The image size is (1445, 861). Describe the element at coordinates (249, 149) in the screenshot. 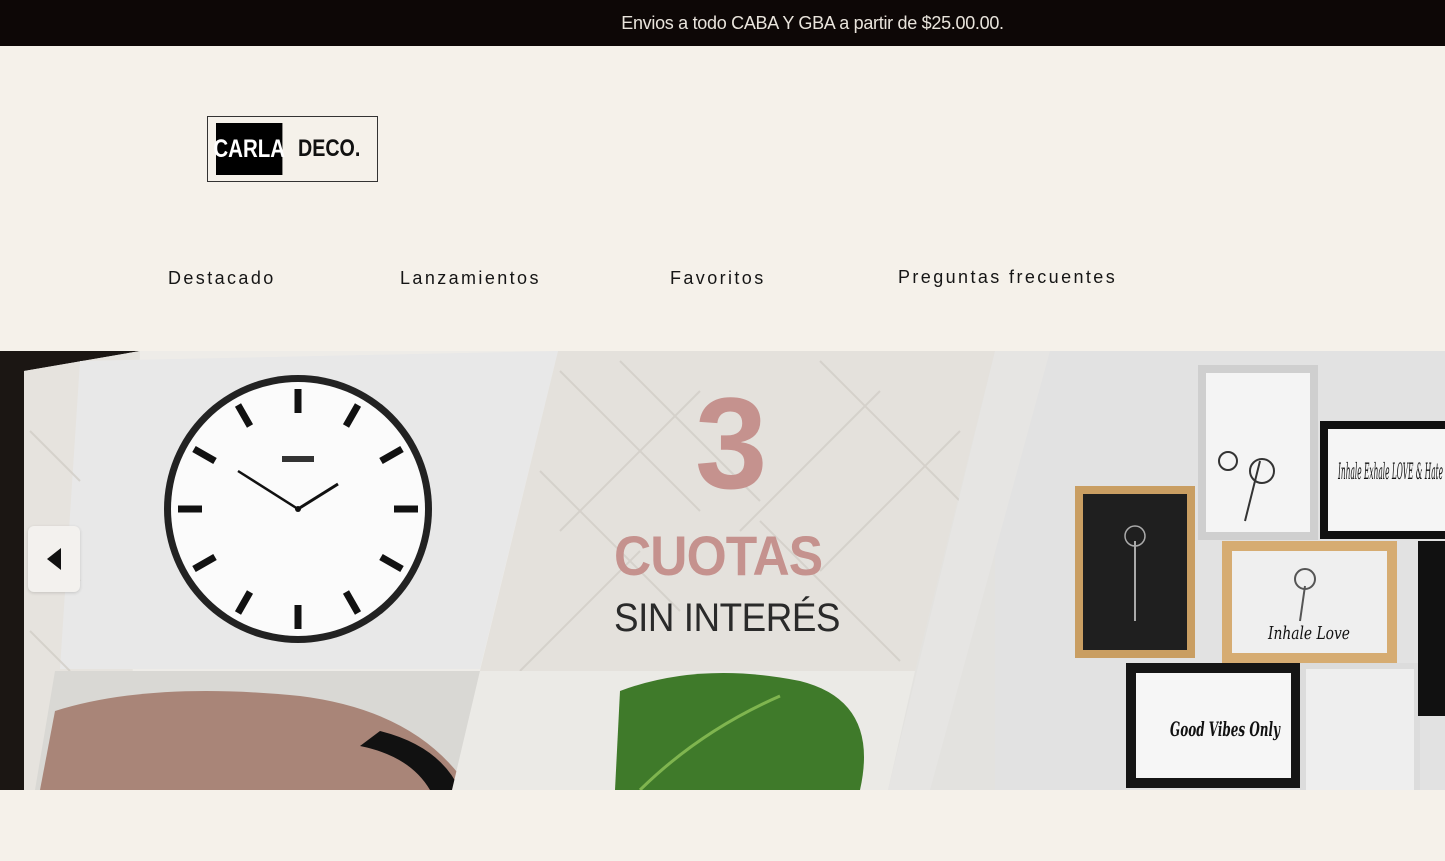

I see `logo-left-word: CARLA` at that location.